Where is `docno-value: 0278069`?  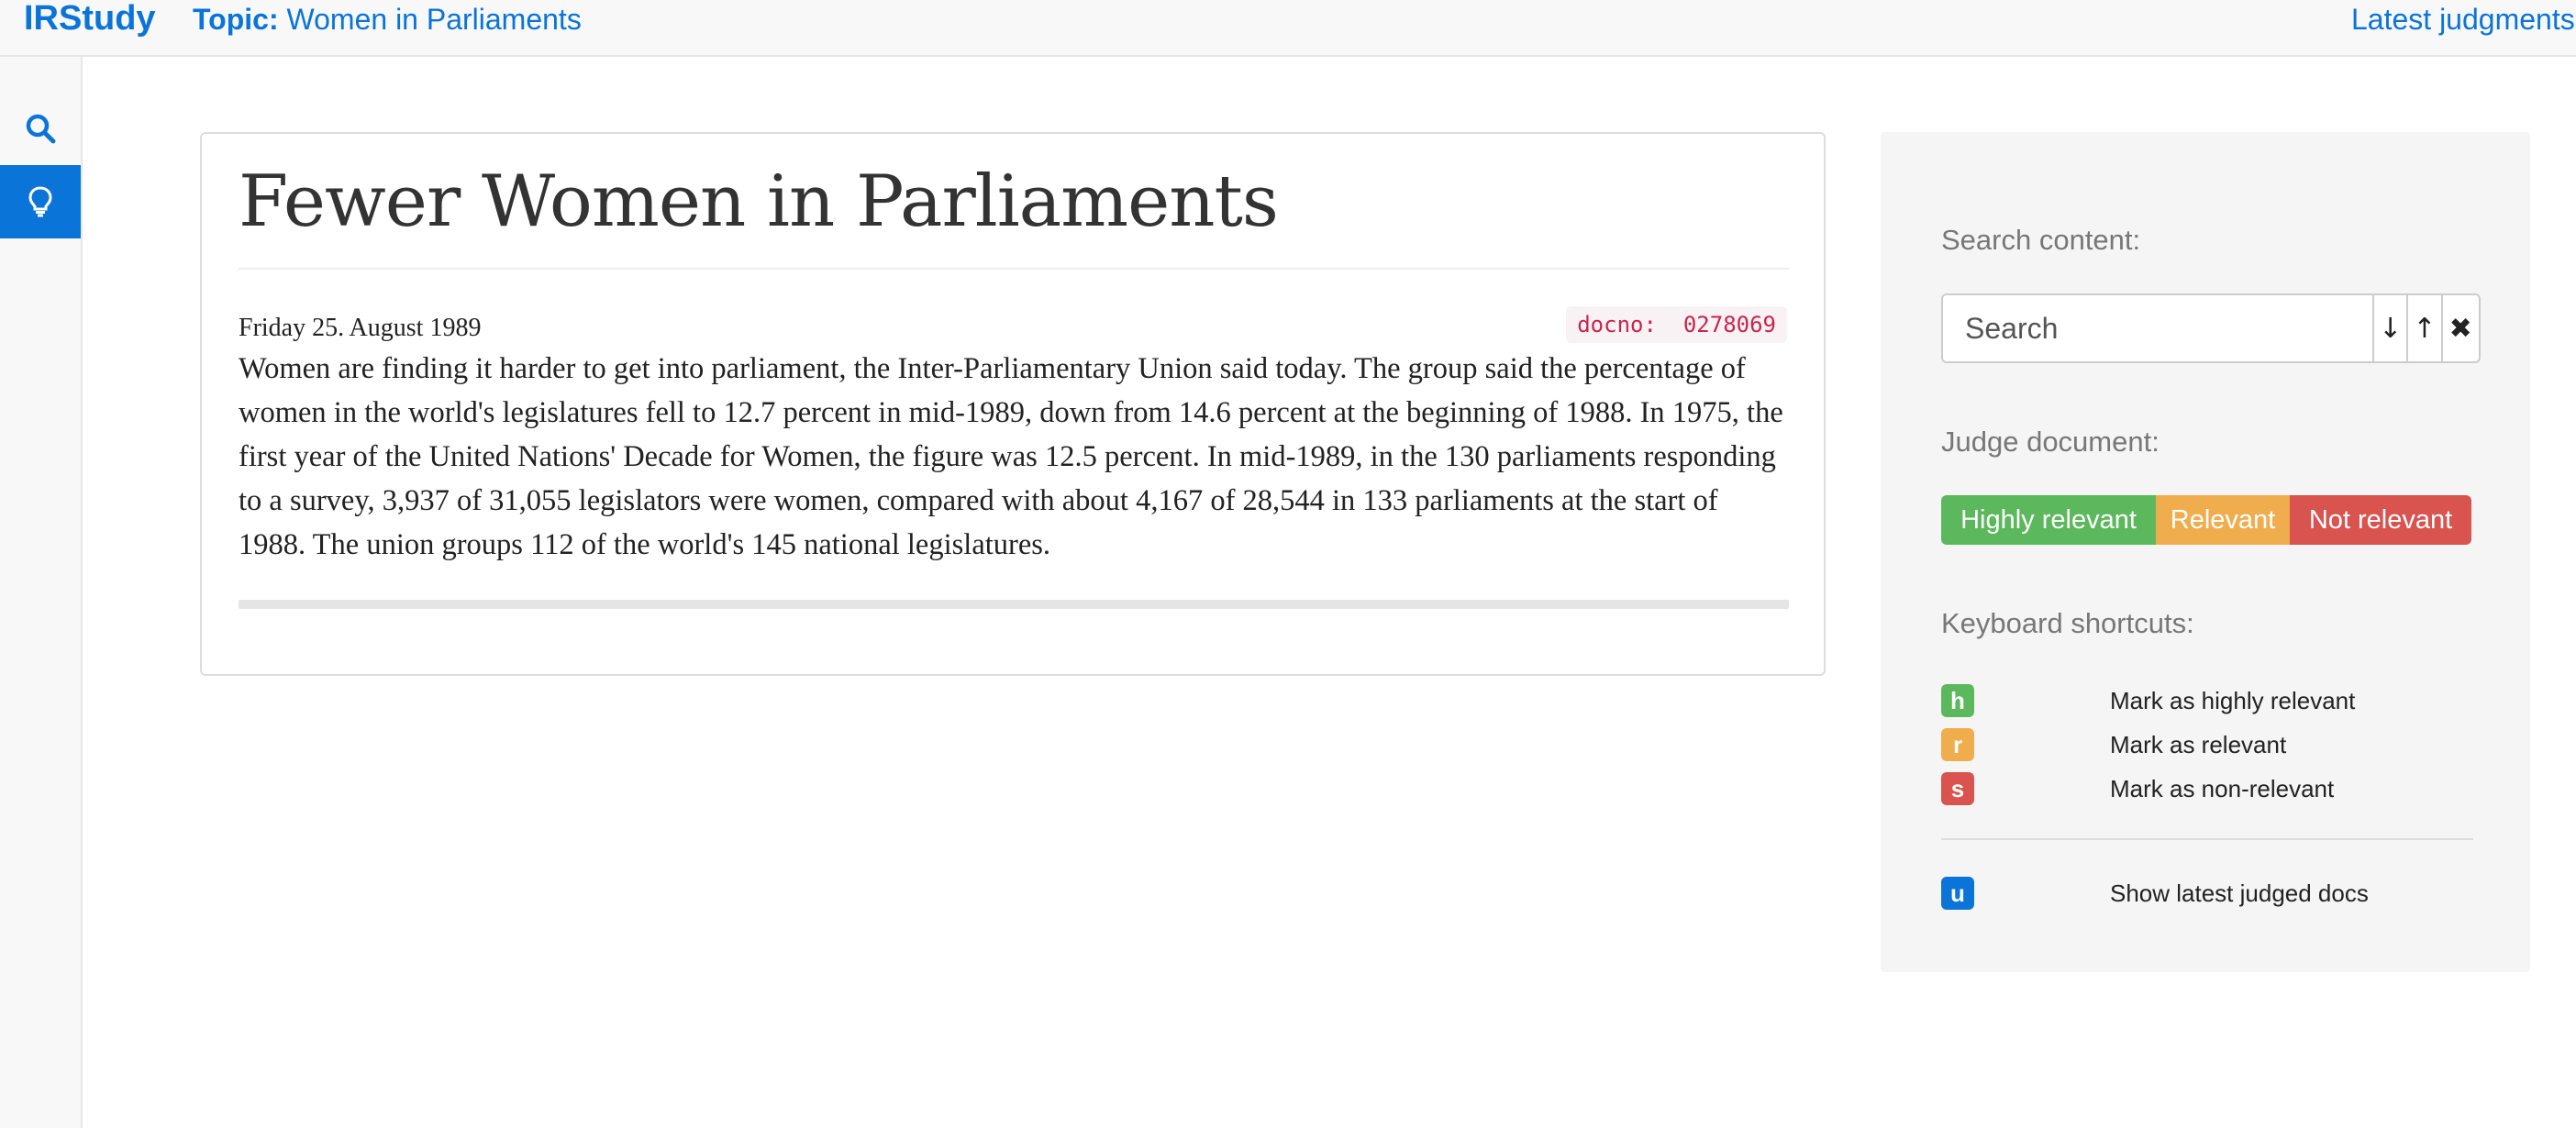
docno-value: 0278069 is located at coordinates (1729, 325).